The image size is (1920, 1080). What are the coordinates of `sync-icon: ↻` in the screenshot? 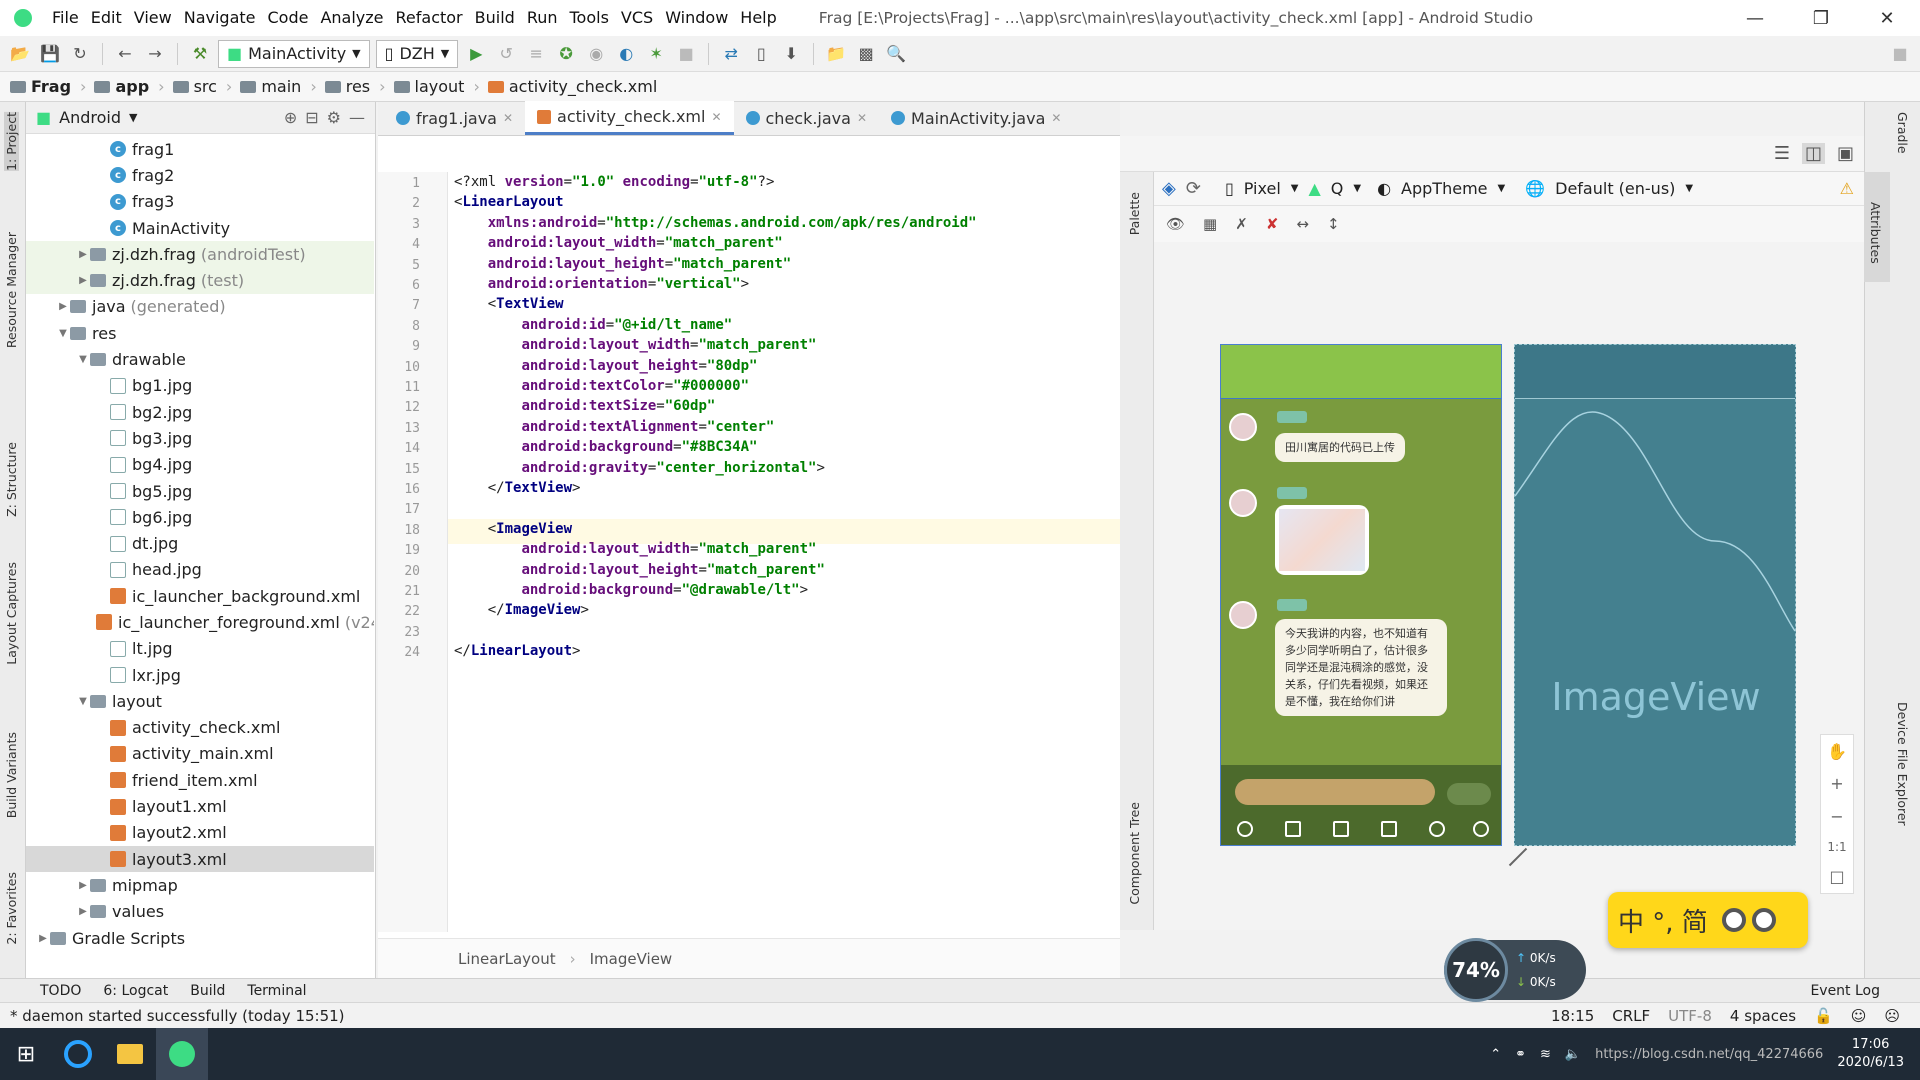 It's located at (80, 54).